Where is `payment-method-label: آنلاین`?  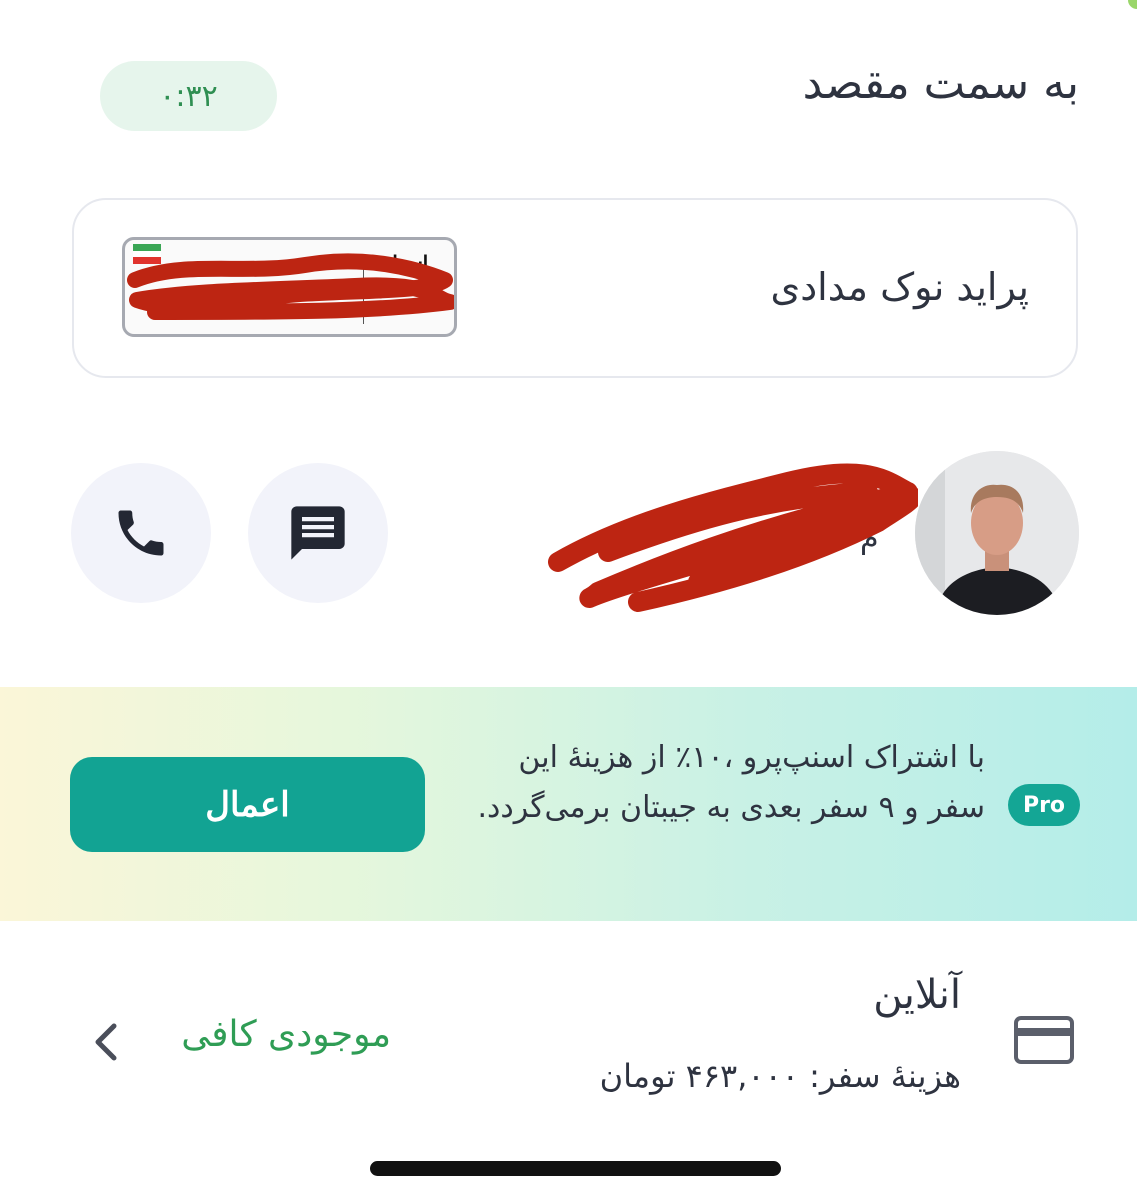 payment-method-label: آنلاین is located at coordinates (917, 995).